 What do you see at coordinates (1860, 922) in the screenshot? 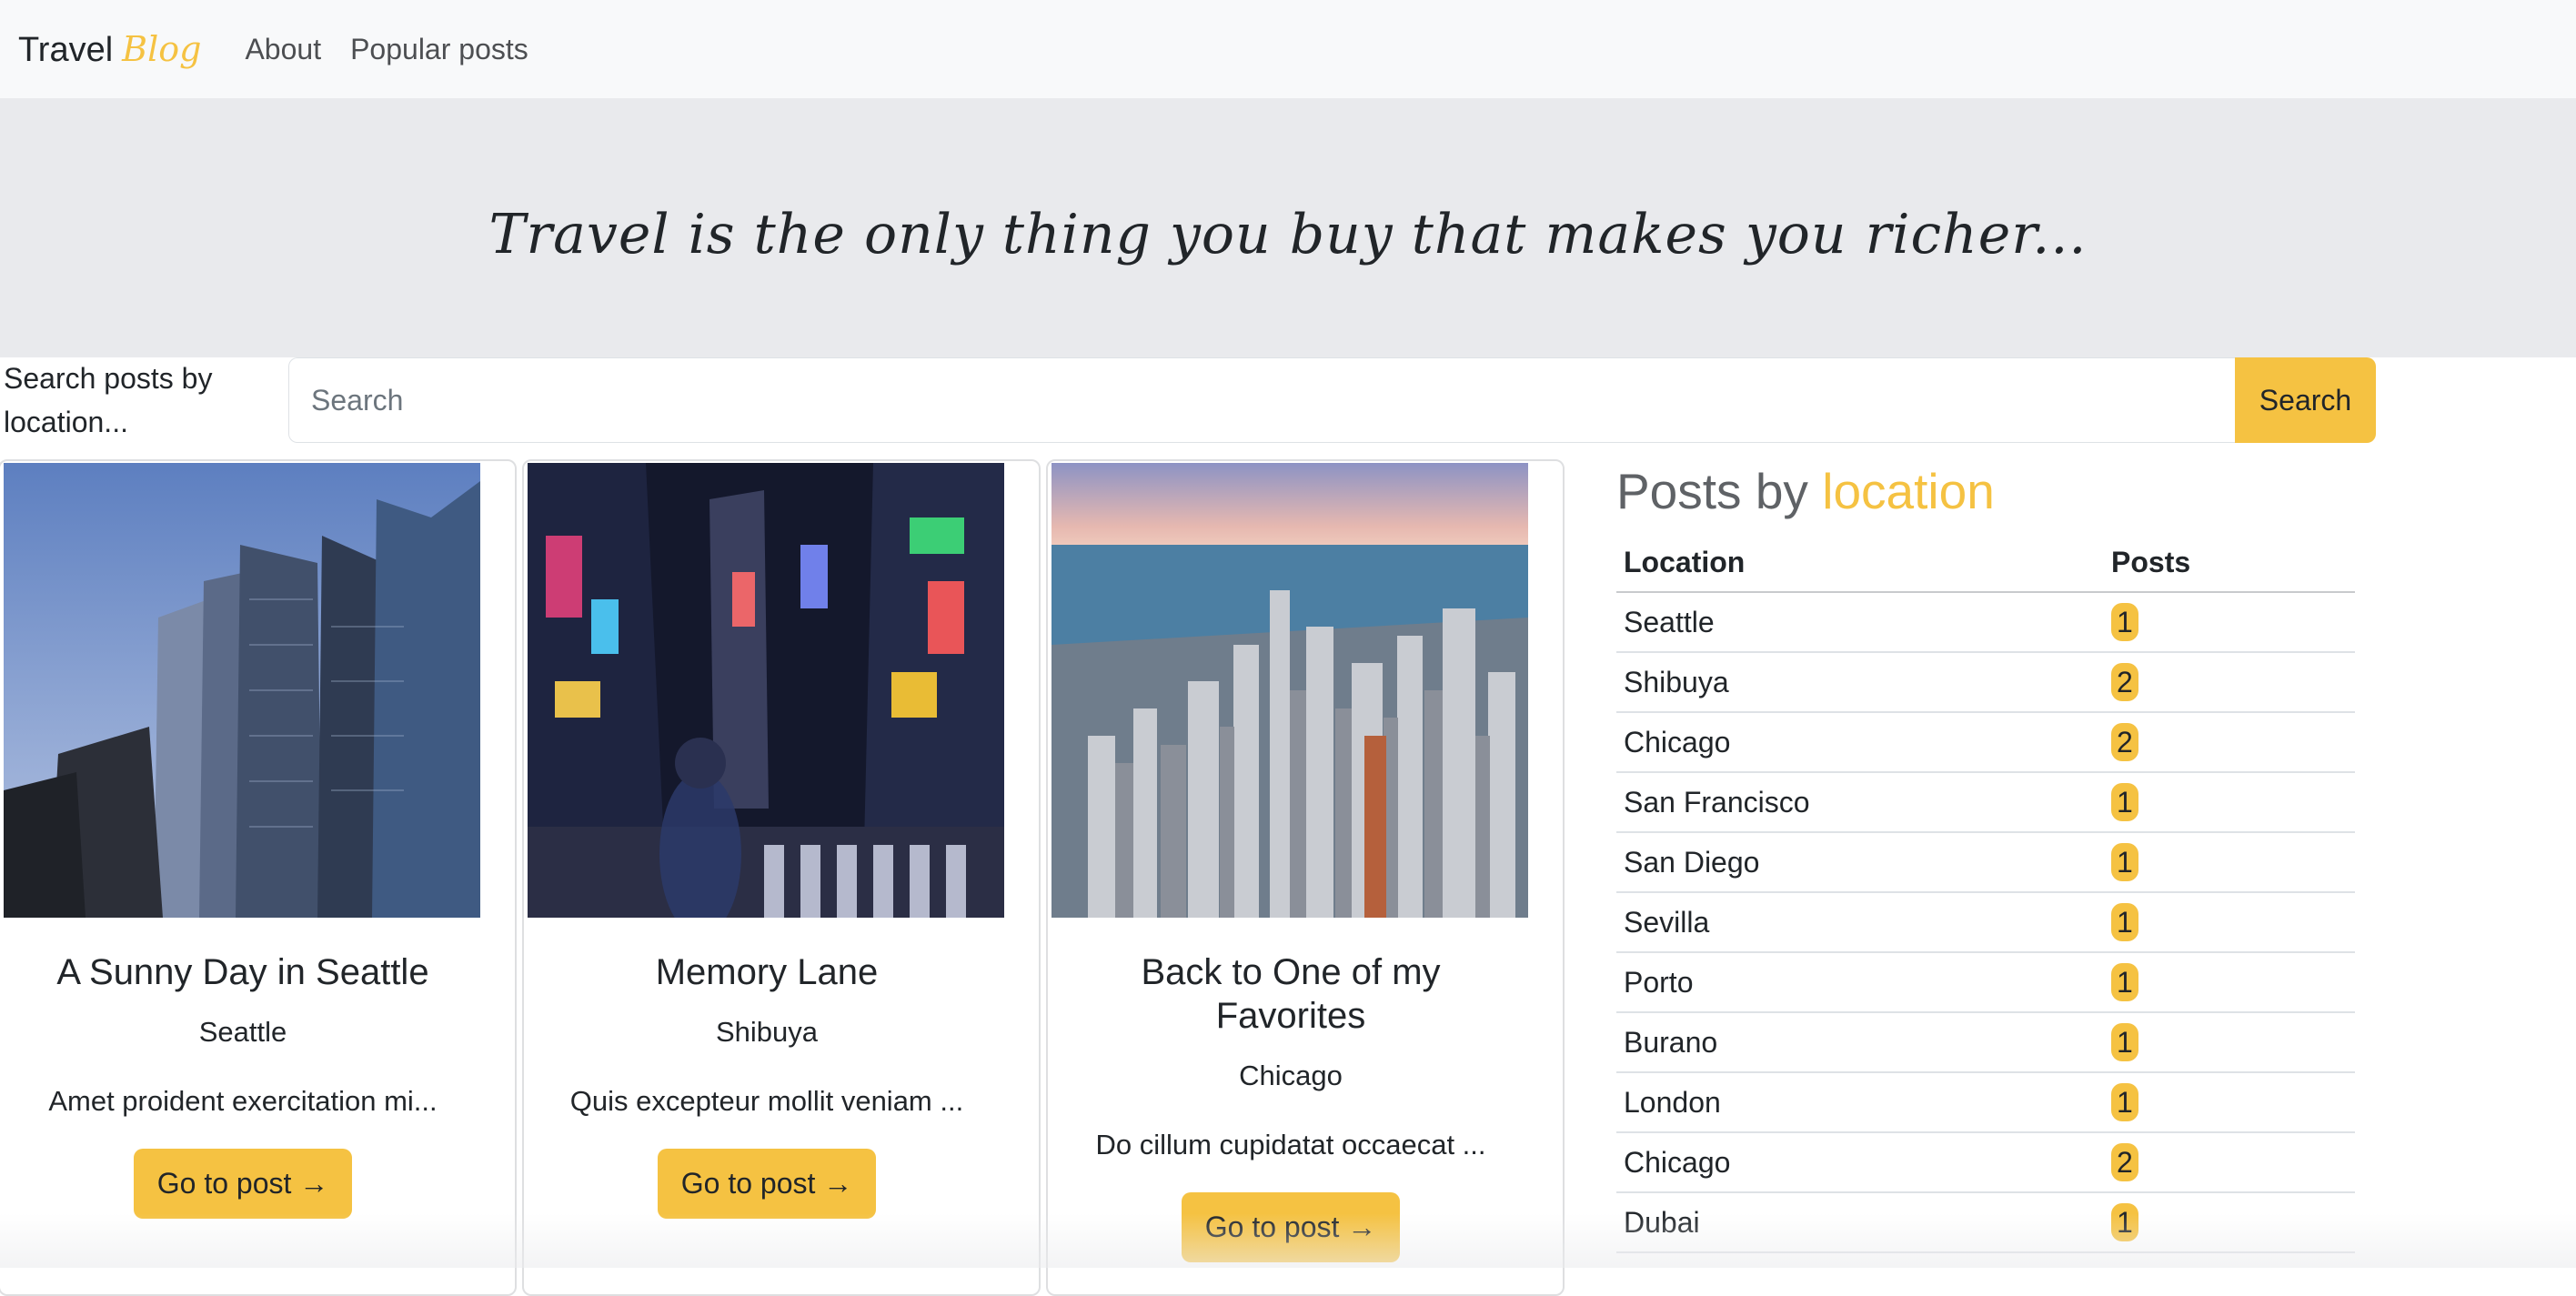
I see `row-location: Sevilla` at bounding box center [1860, 922].